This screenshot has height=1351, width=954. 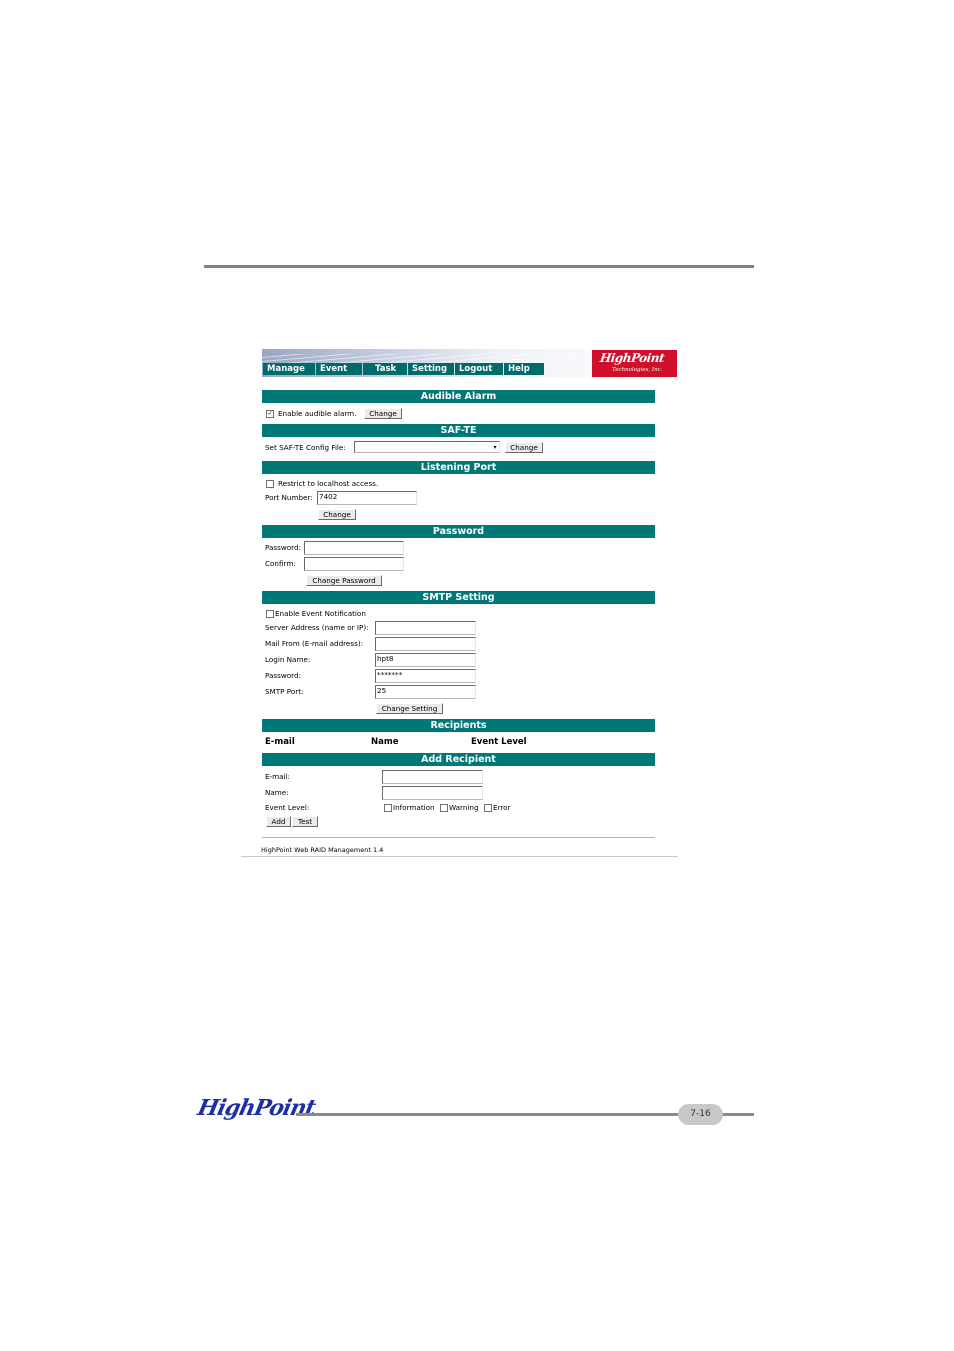 What do you see at coordinates (367, 498) in the screenshot?
I see `port-number-input: 7402` at bounding box center [367, 498].